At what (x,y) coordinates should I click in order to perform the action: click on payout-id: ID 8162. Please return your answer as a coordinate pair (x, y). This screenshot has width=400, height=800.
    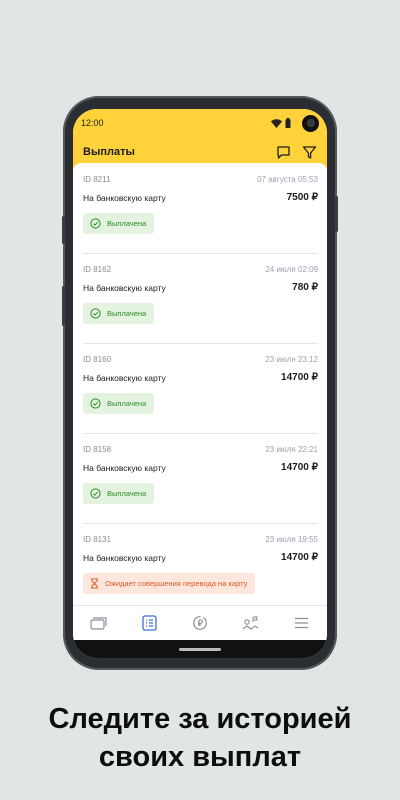
    Looking at the image, I should click on (97, 269).